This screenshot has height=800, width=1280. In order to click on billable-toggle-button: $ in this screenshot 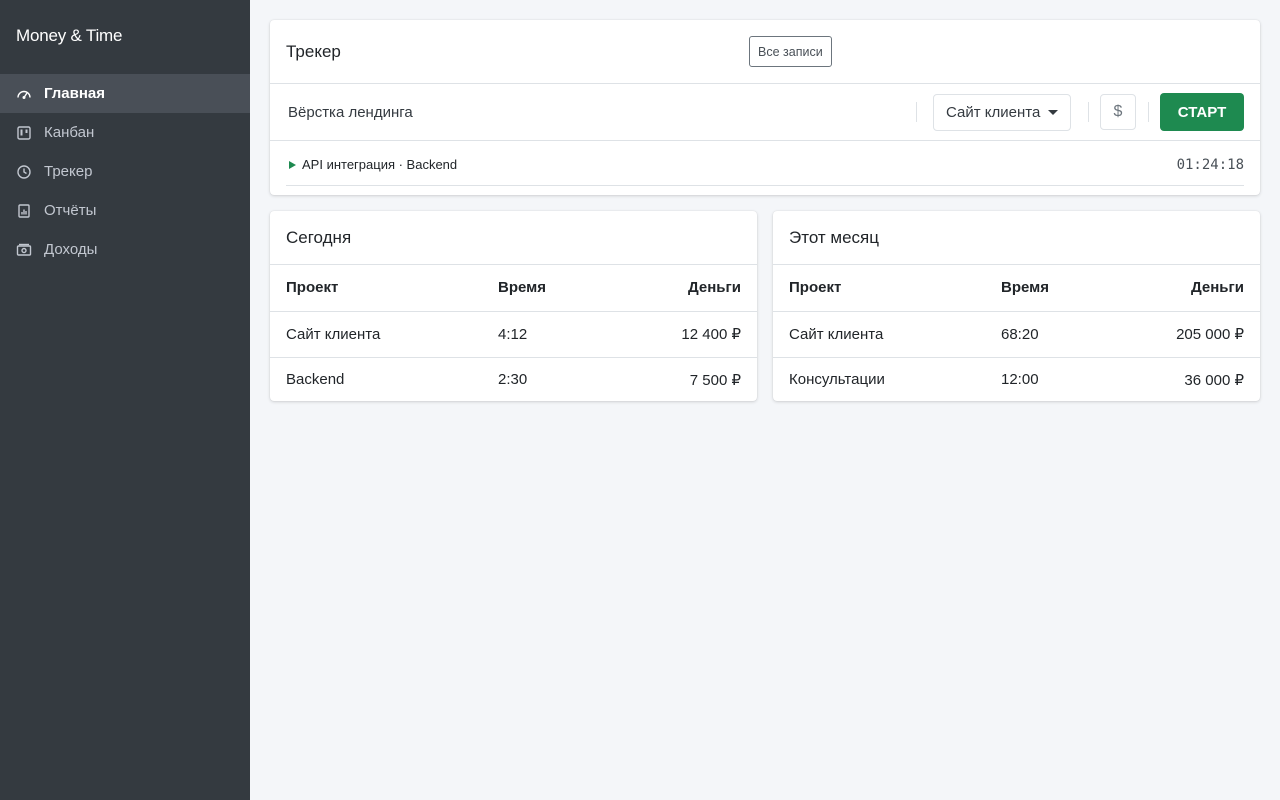, I will do `click(1118, 112)`.